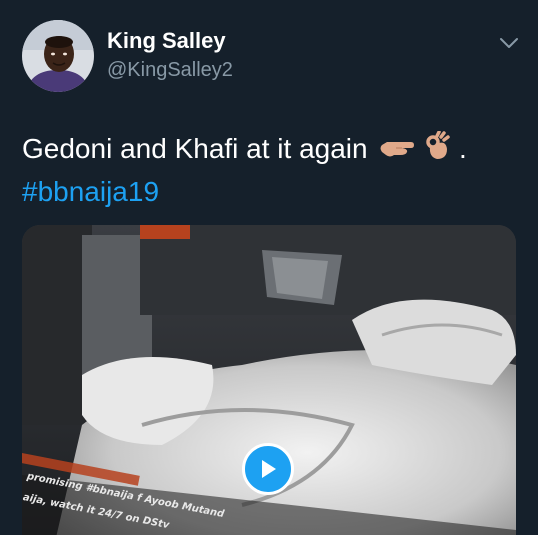  I want to click on avatar, so click(58, 56).